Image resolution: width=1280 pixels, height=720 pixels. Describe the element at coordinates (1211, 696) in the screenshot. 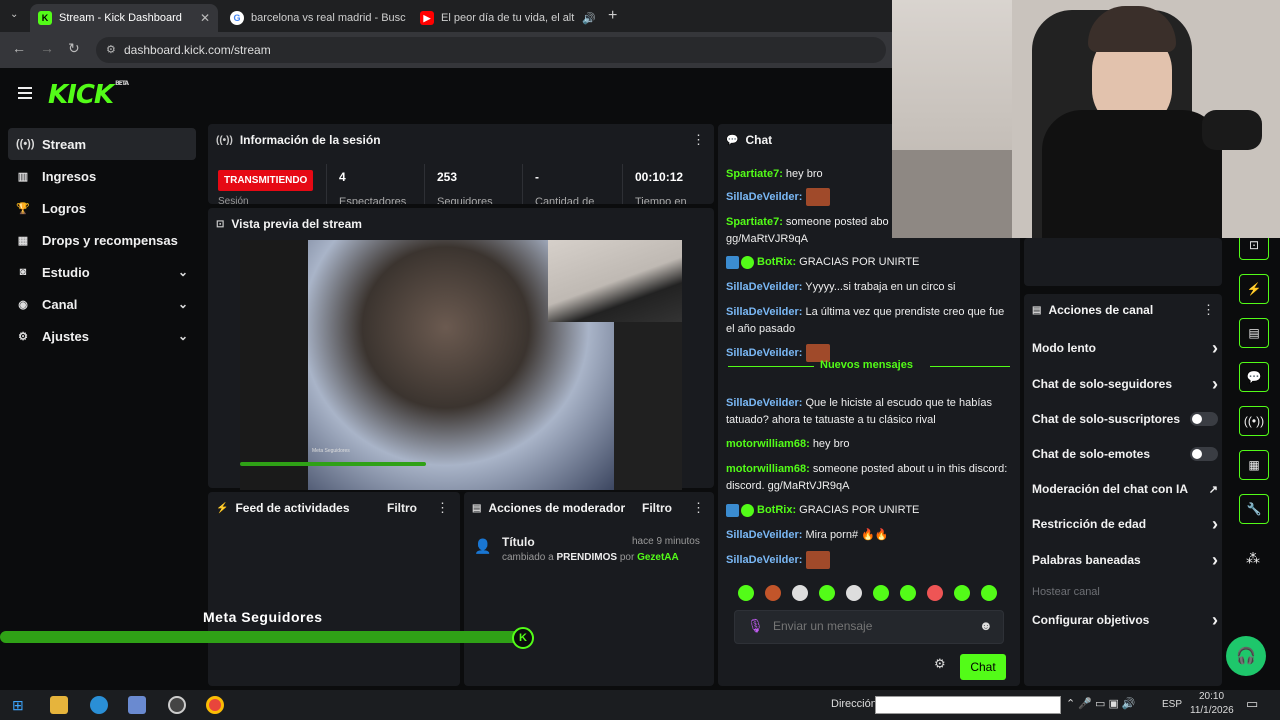

I see `clock-time: 20:10` at that location.